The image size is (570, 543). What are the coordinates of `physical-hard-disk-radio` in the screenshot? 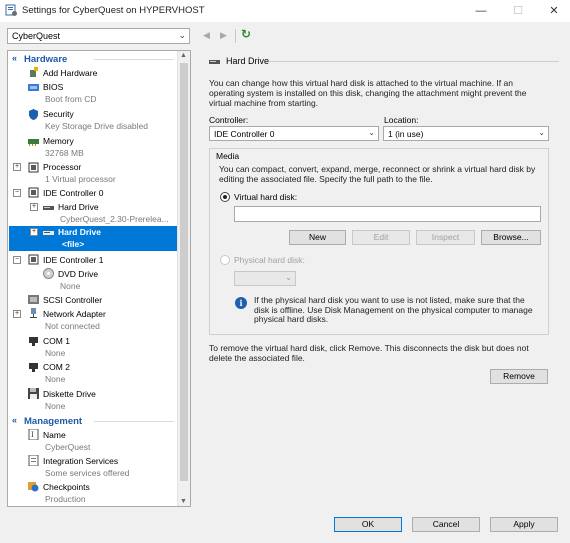 It's located at (225, 260).